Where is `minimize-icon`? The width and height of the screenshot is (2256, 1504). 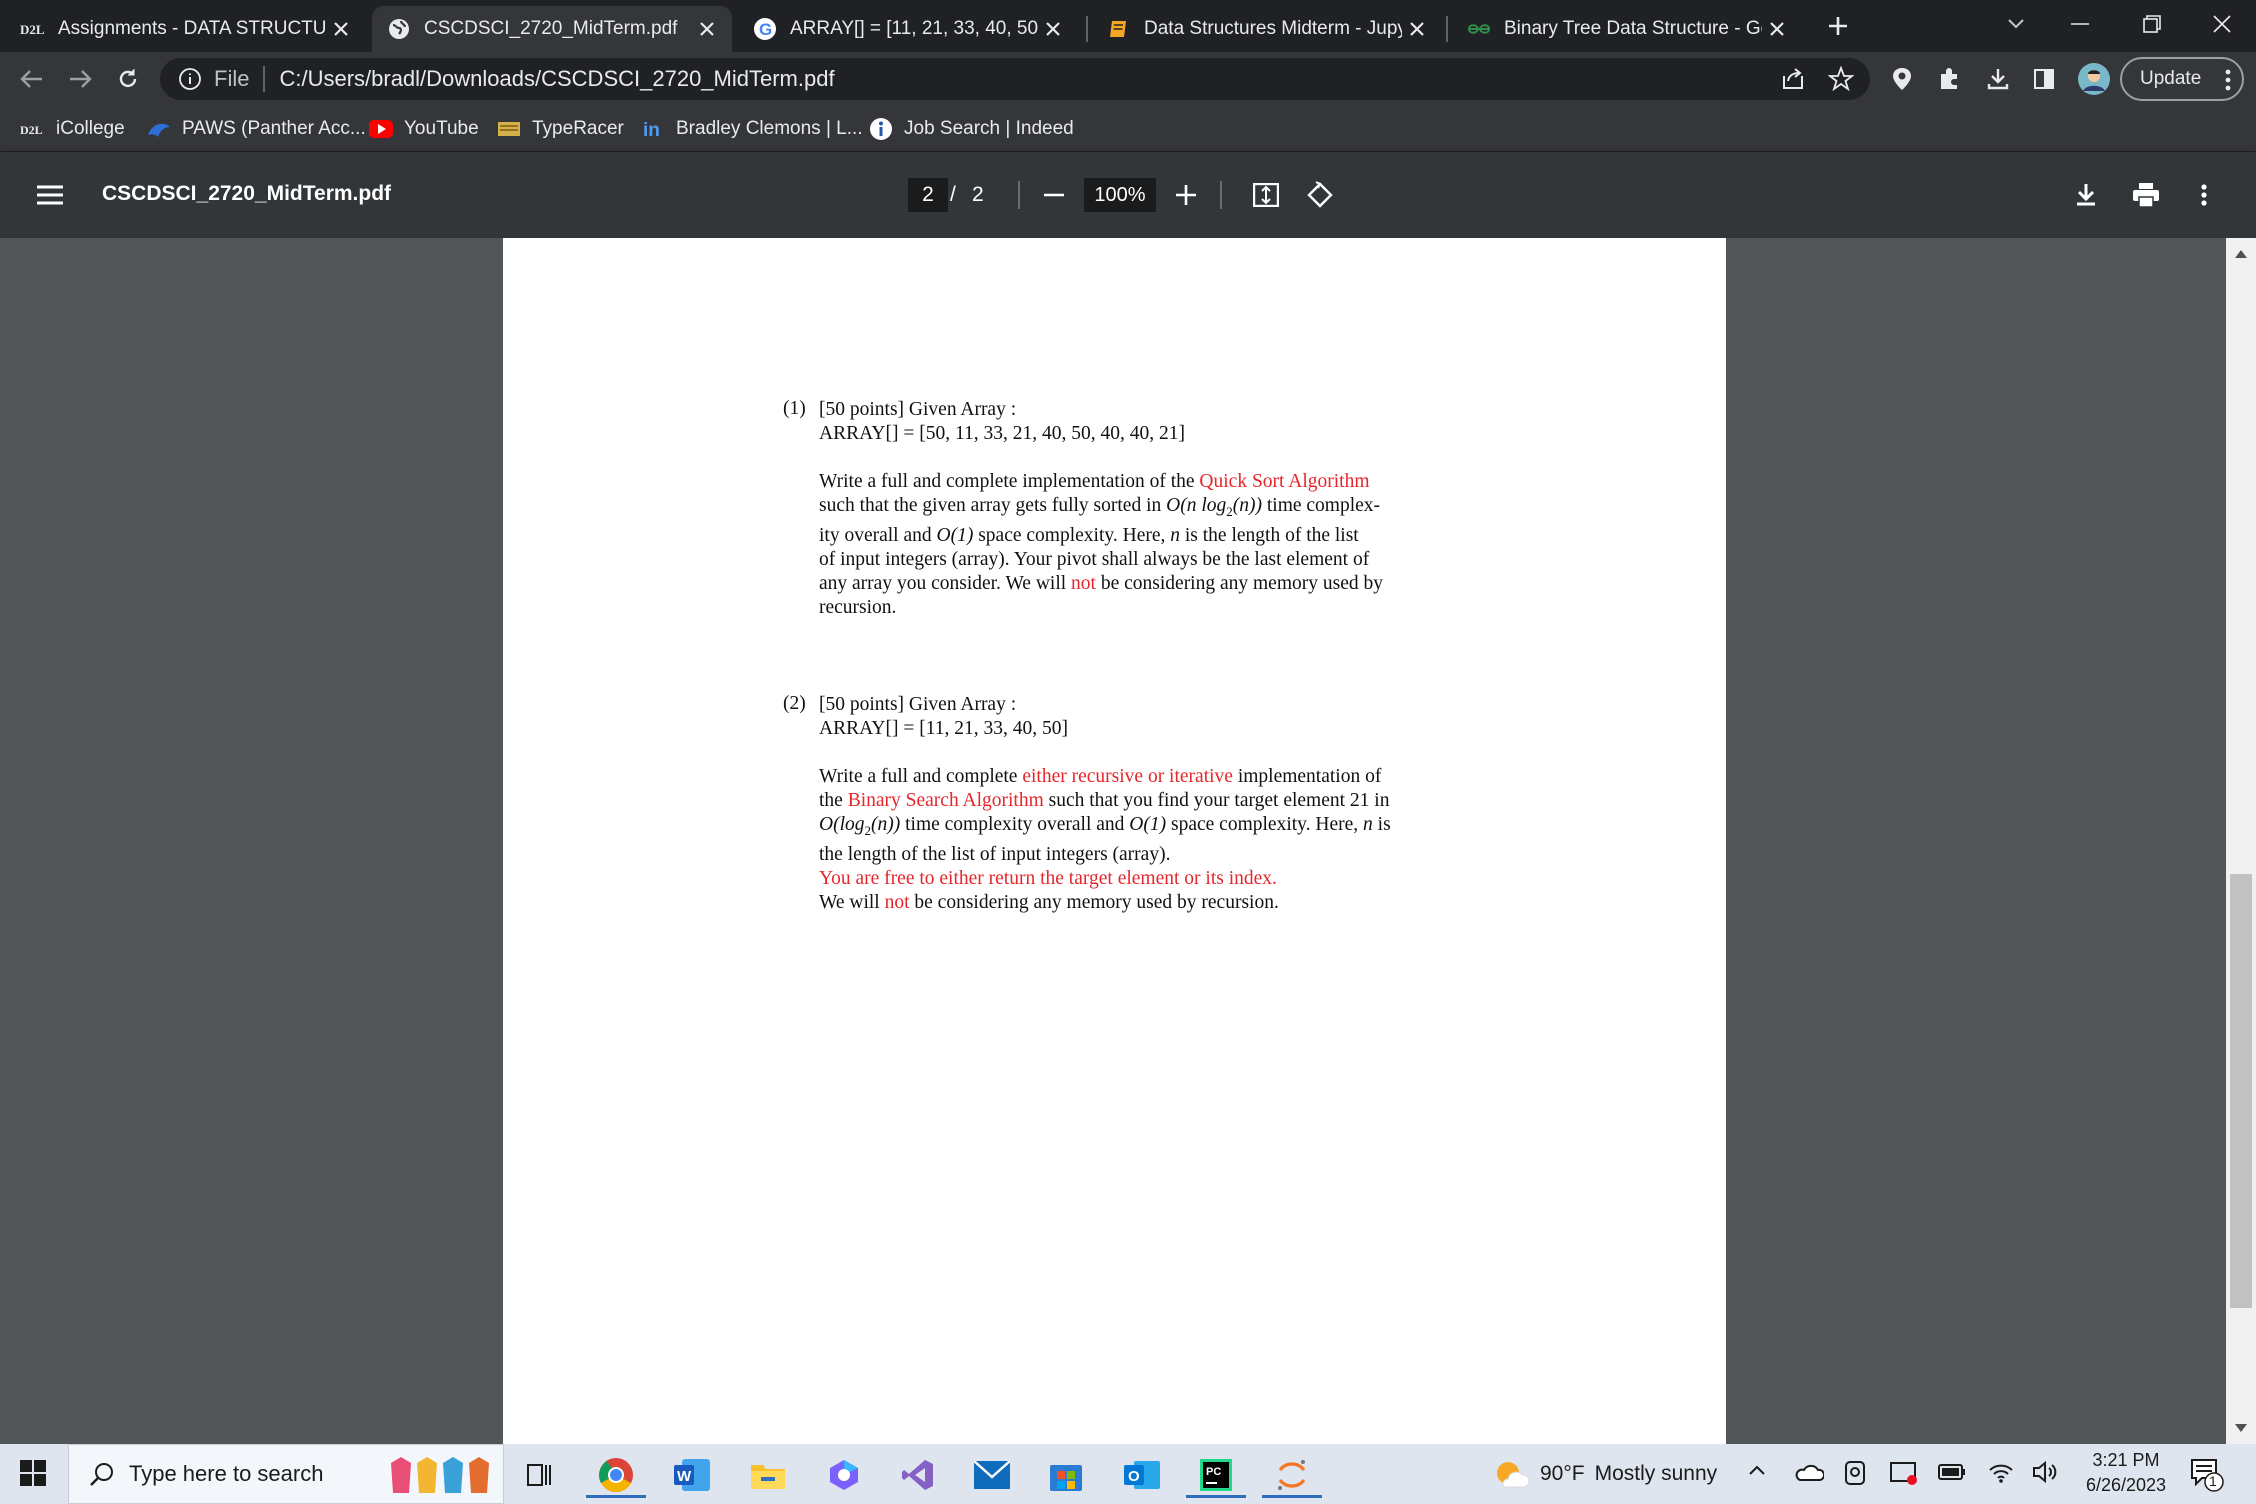
minimize-icon is located at coordinates (2080, 24).